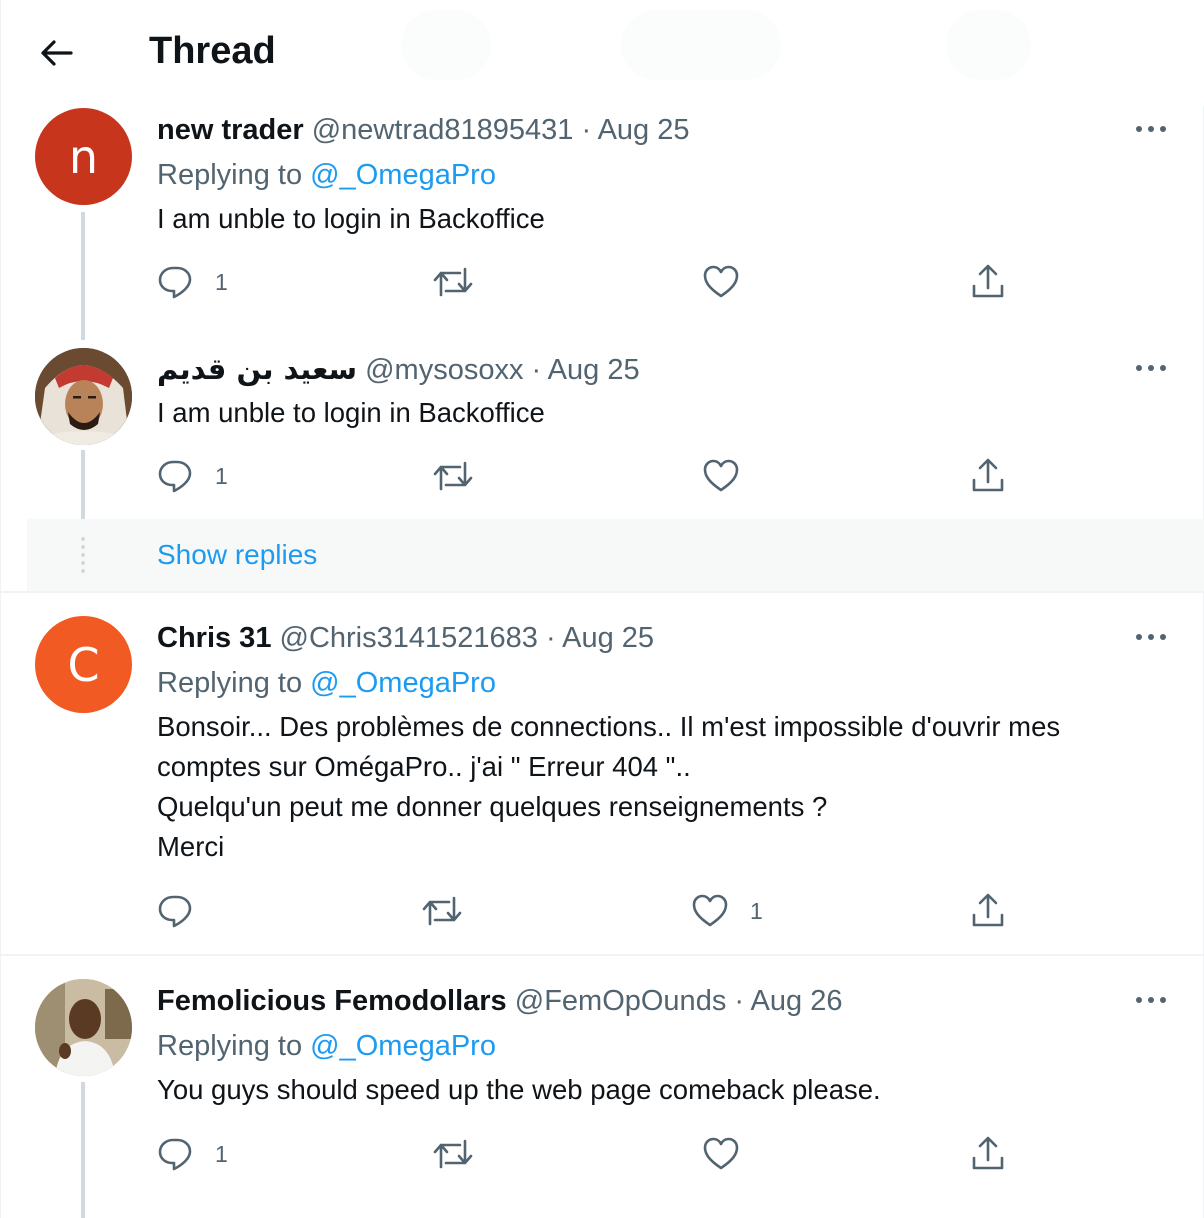  I want to click on avatar: C, so click(83, 664).